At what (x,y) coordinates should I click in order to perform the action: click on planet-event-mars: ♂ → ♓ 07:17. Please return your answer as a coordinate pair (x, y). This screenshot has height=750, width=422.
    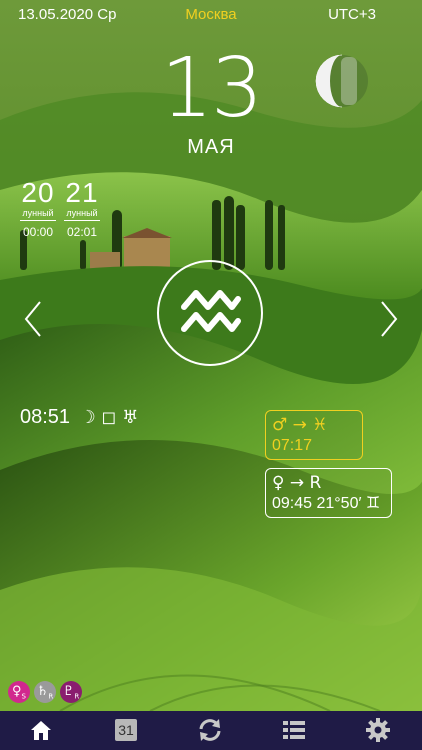
    Looking at the image, I should click on (314, 435).